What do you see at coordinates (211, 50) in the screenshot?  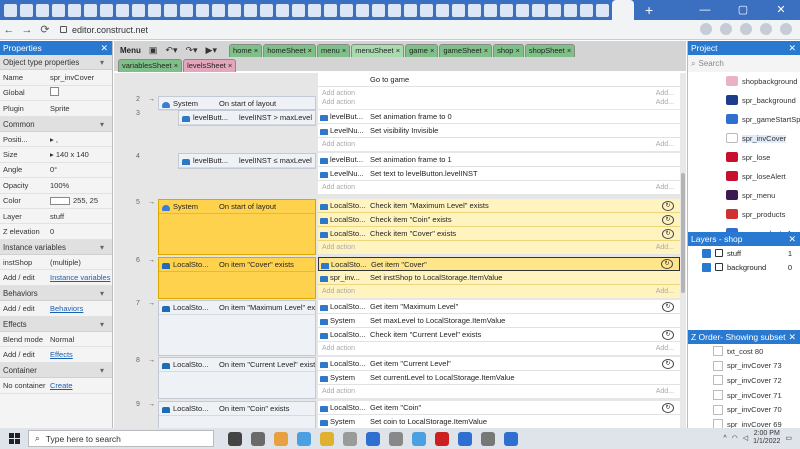 I see `play-icon: ▶▾` at bounding box center [211, 50].